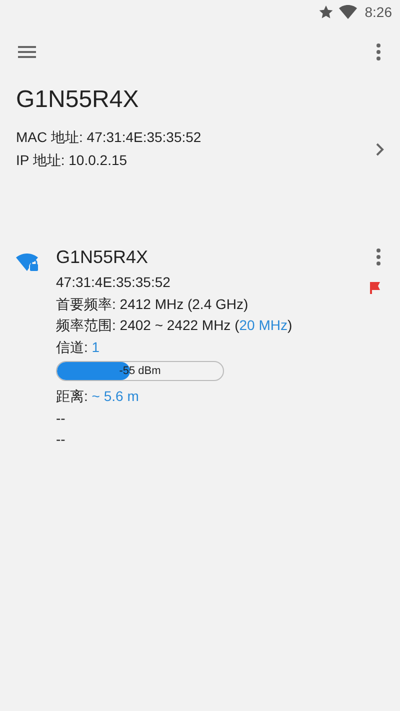  What do you see at coordinates (175, 325) in the screenshot?
I see `info-text: 频率范围: 2402 ~ 2422 MHz (20 MHz)` at bounding box center [175, 325].